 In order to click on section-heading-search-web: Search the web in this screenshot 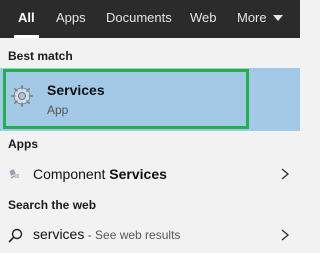, I will do `click(52, 205)`.